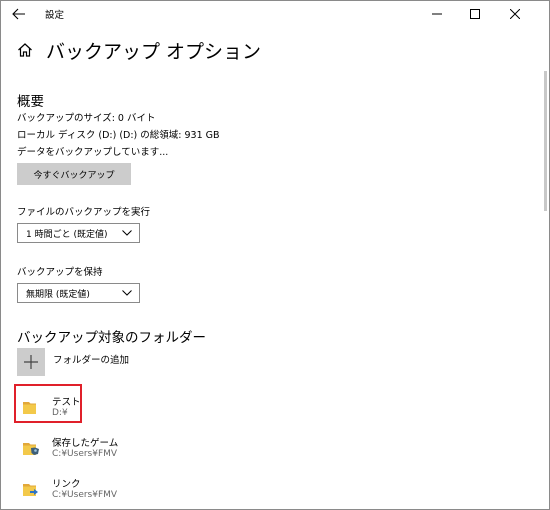 The height and width of the screenshot is (510, 550). I want to click on links-folder-icon, so click(30, 490).